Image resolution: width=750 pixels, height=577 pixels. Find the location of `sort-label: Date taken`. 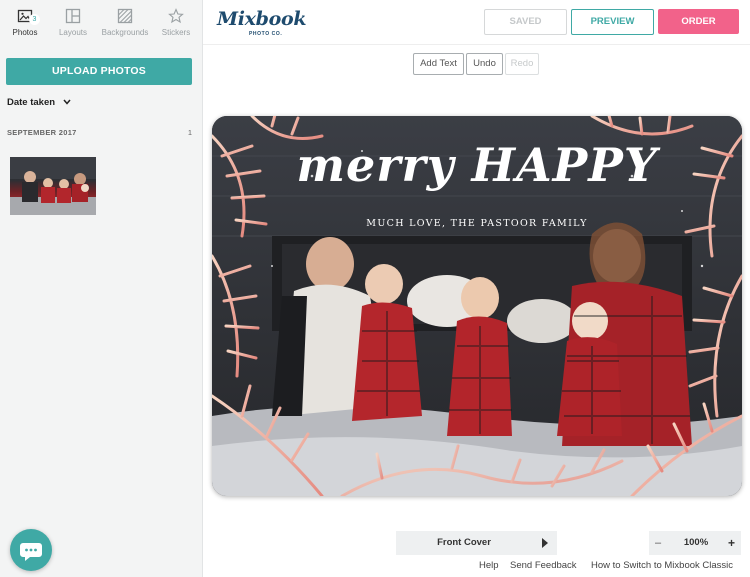

sort-label: Date taken is located at coordinates (31, 102).